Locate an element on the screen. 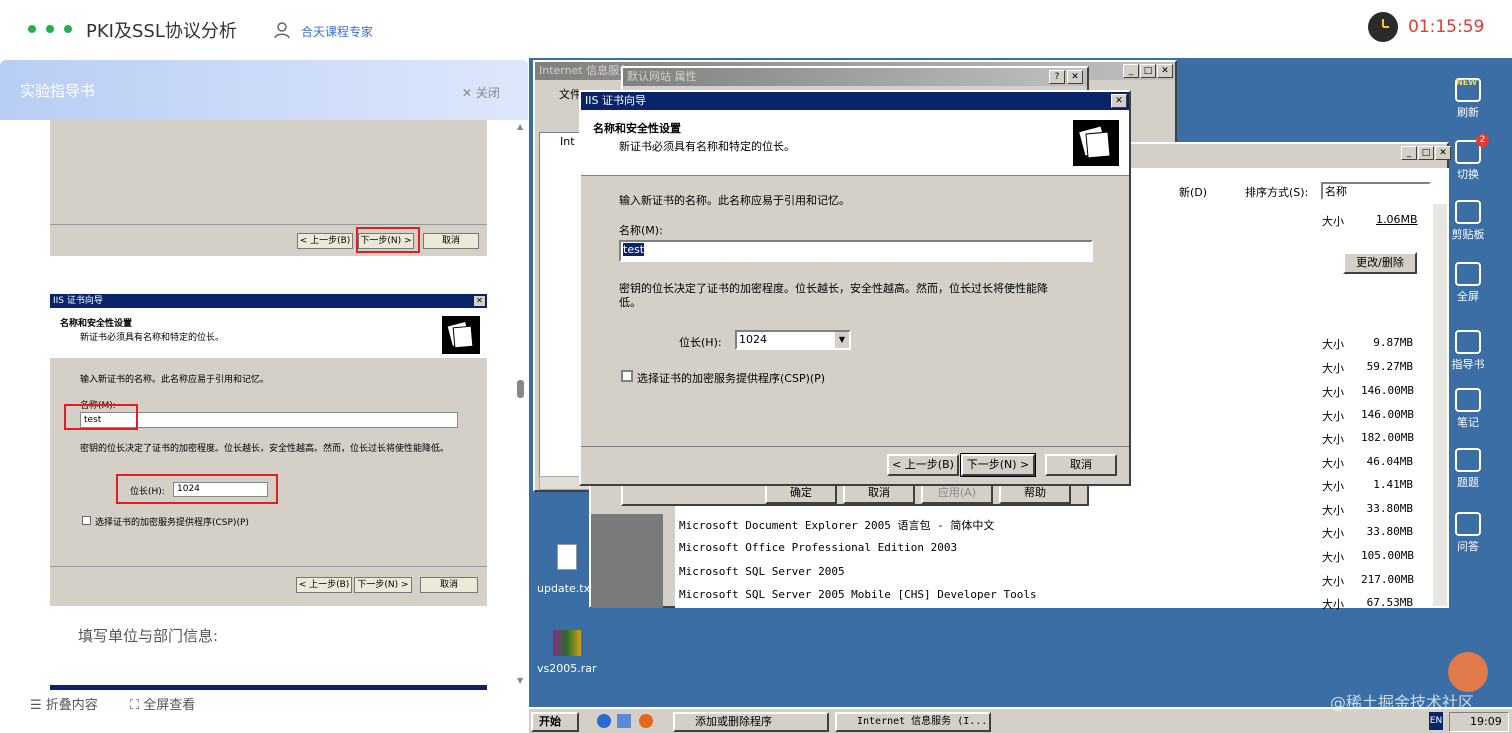 The image size is (1512, 733). props-title: 默认网站 属性 is located at coordinates (662, 76).